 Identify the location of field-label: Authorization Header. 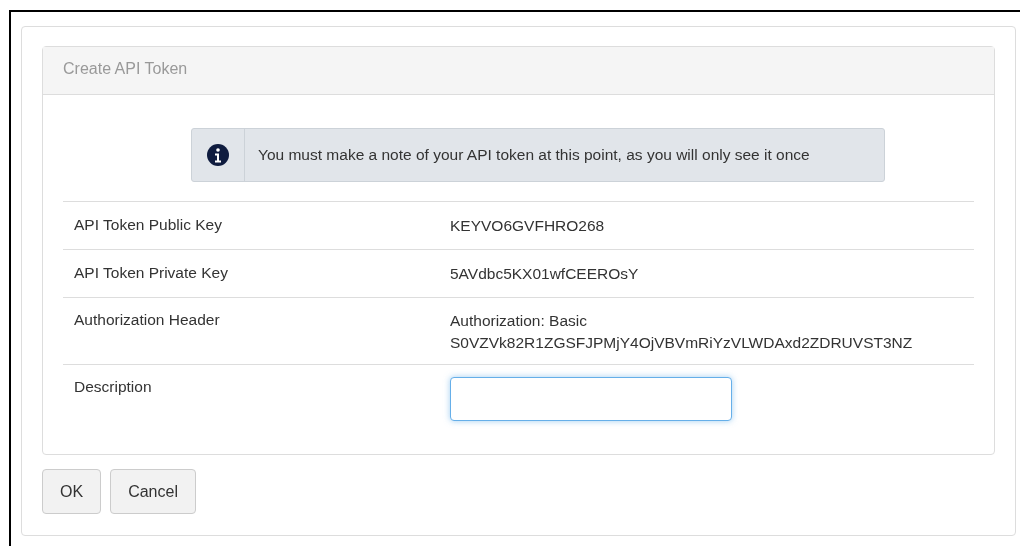
(147, 320).